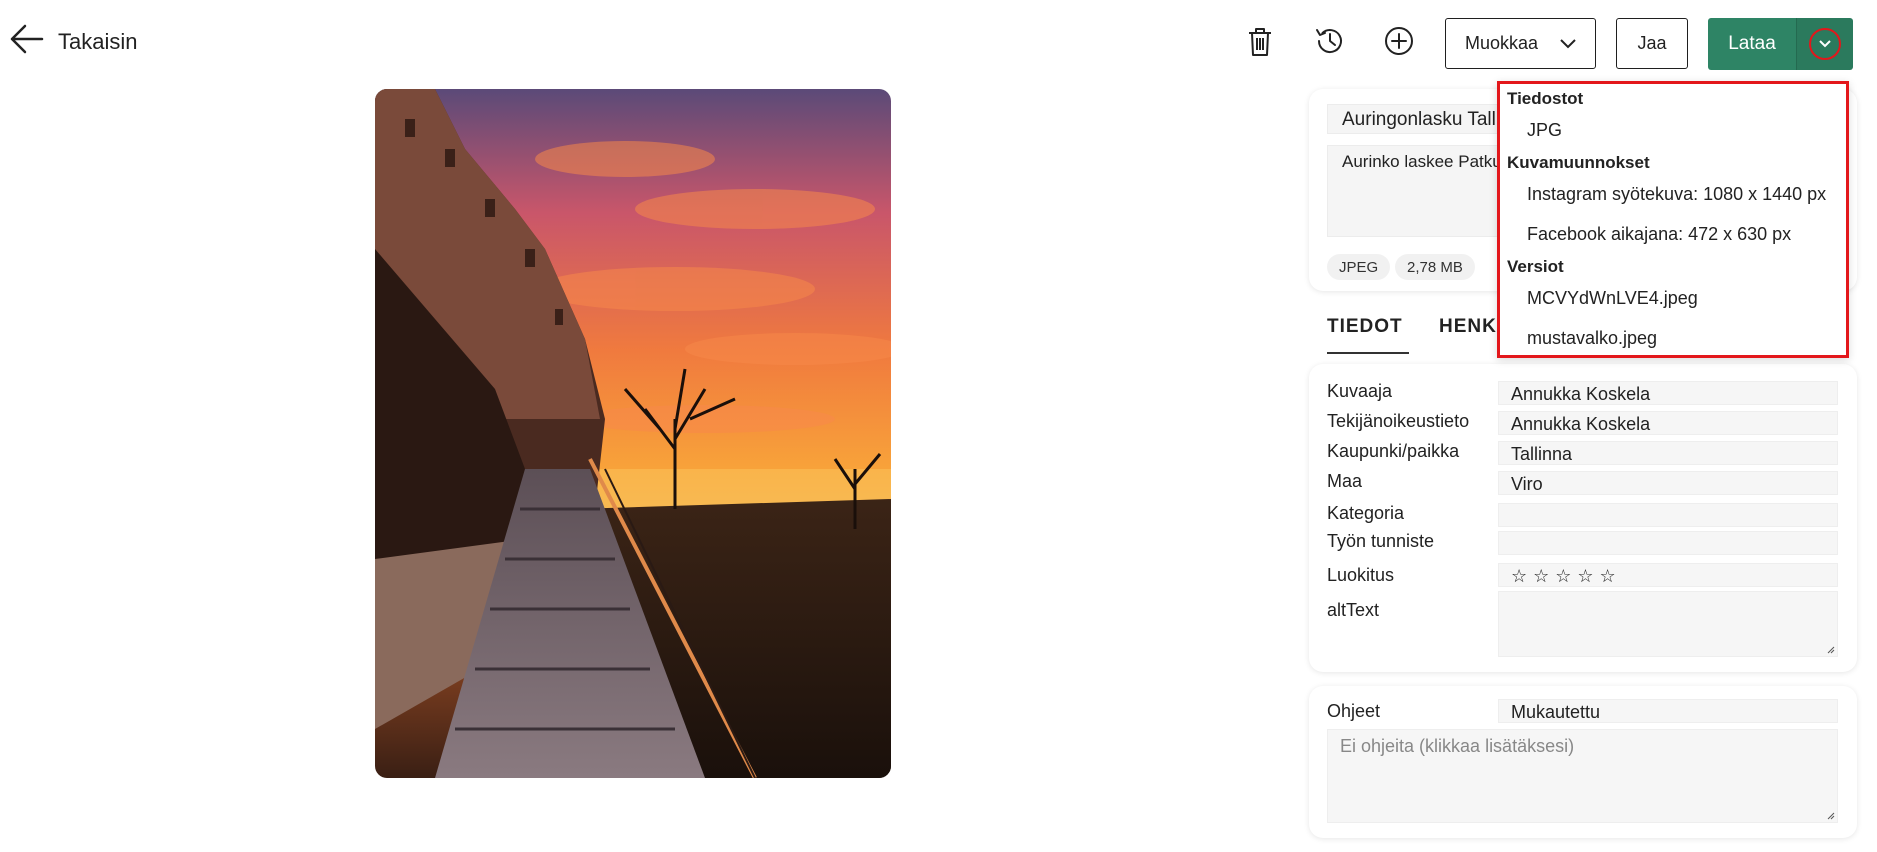 This screenshot has height=852, width=1877. Describe the element at coordinates (1668, 543) in the screenshot. I see `job-id-field` at that location.